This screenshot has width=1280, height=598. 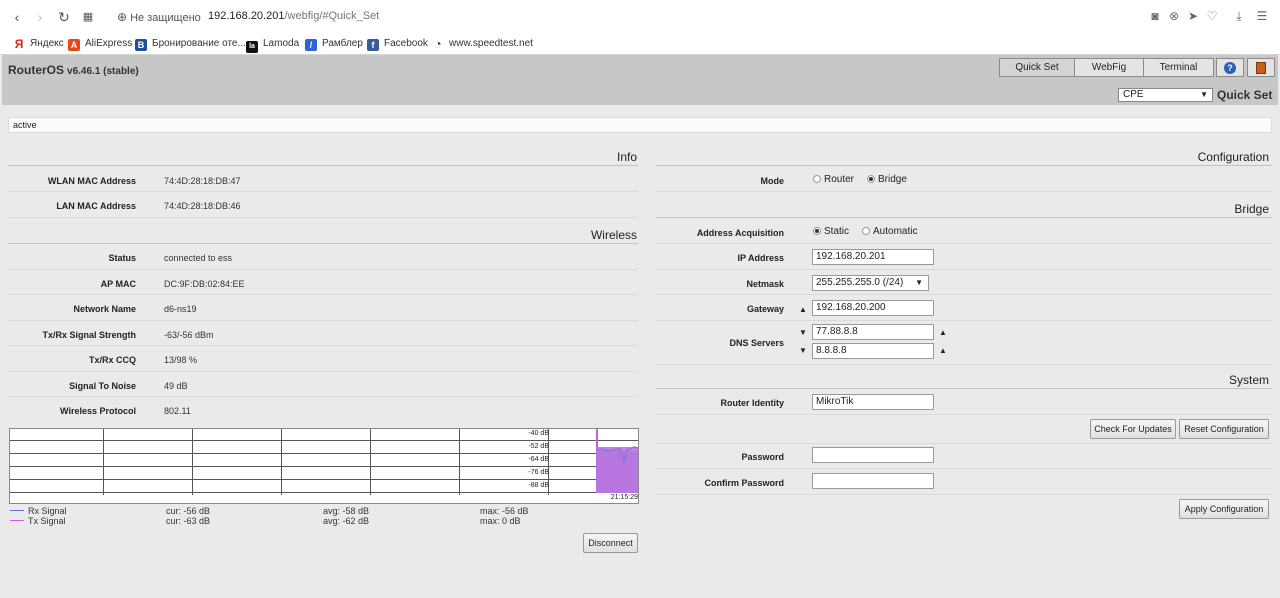 What do you see at coordinates (64, 17) in the screenshot?
I see `reload-icon: ↻` at bounding box center [64, 17].